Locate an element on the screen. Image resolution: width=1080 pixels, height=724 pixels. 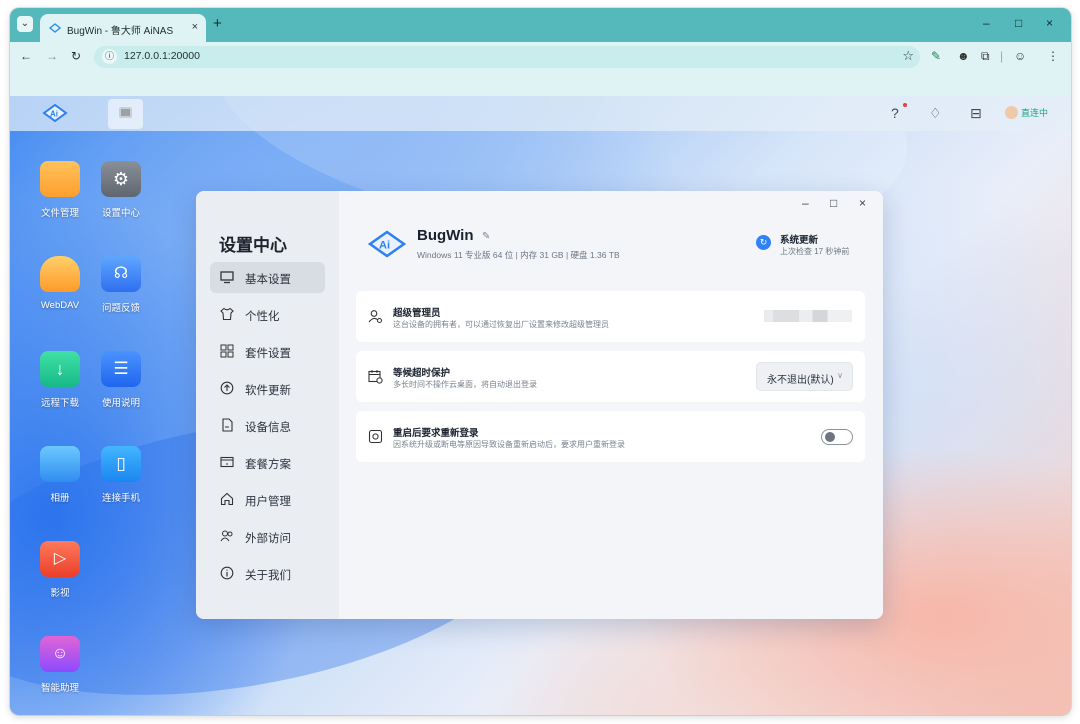
desktop-icon-file-manager: 文件管理 is located at coordinates (60, 190).